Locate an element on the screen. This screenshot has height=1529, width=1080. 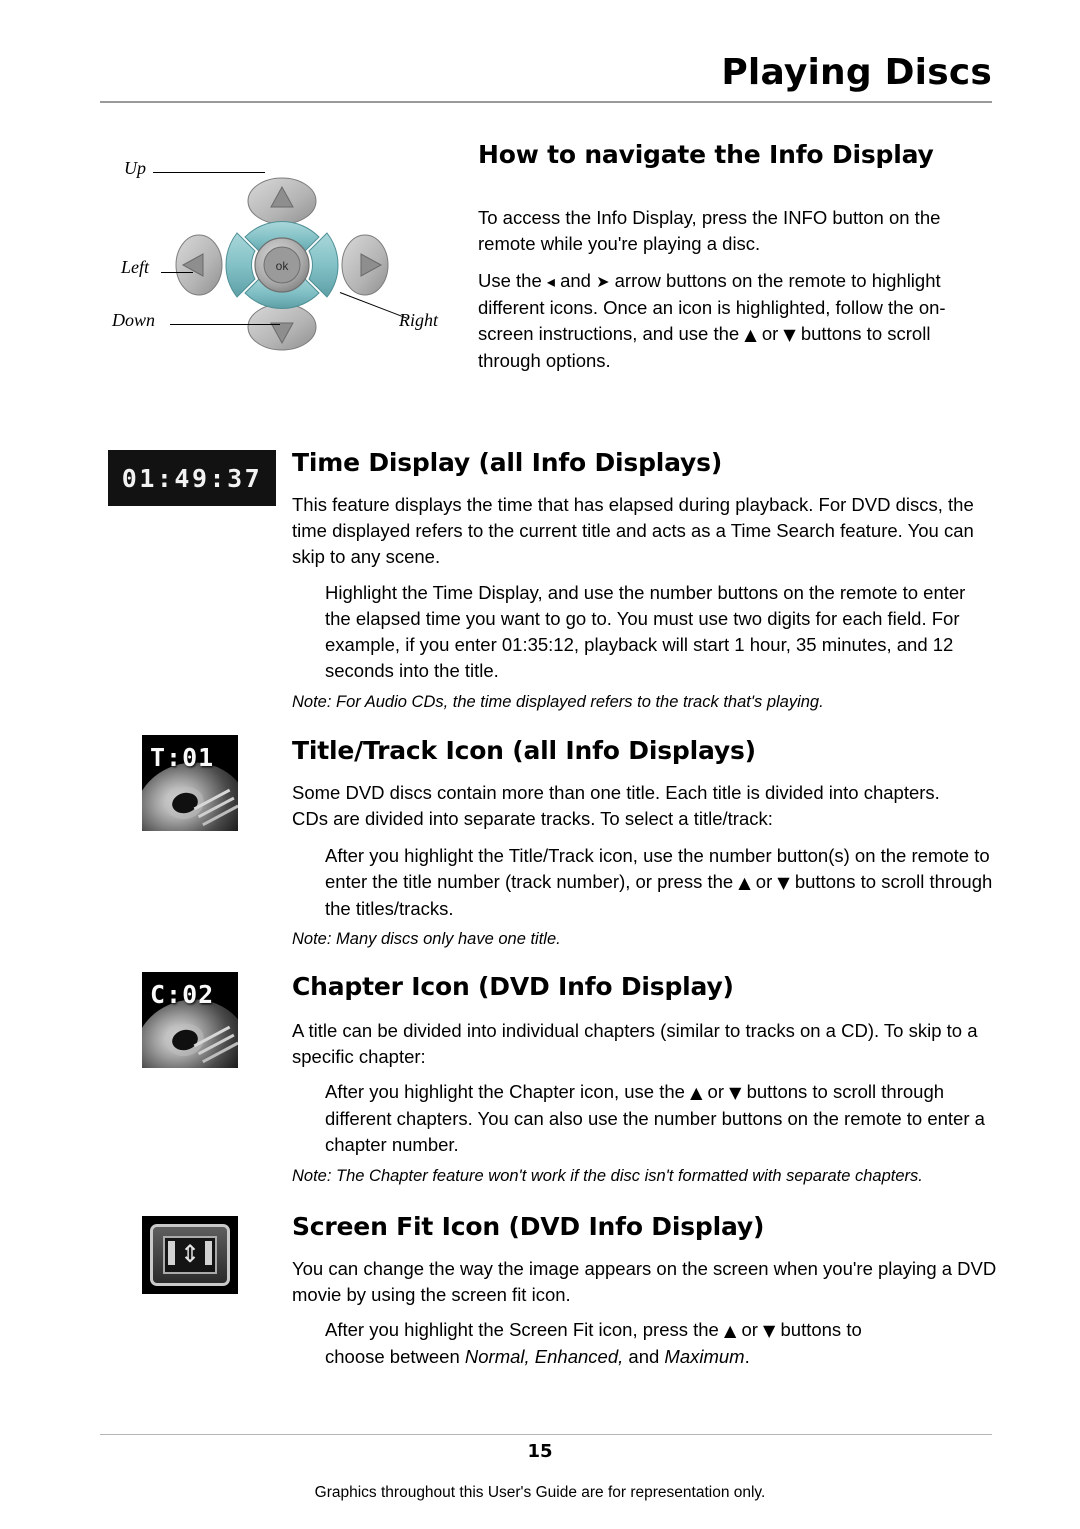
navigation-pad-diagram: ok is located at coordinates (282, 265).